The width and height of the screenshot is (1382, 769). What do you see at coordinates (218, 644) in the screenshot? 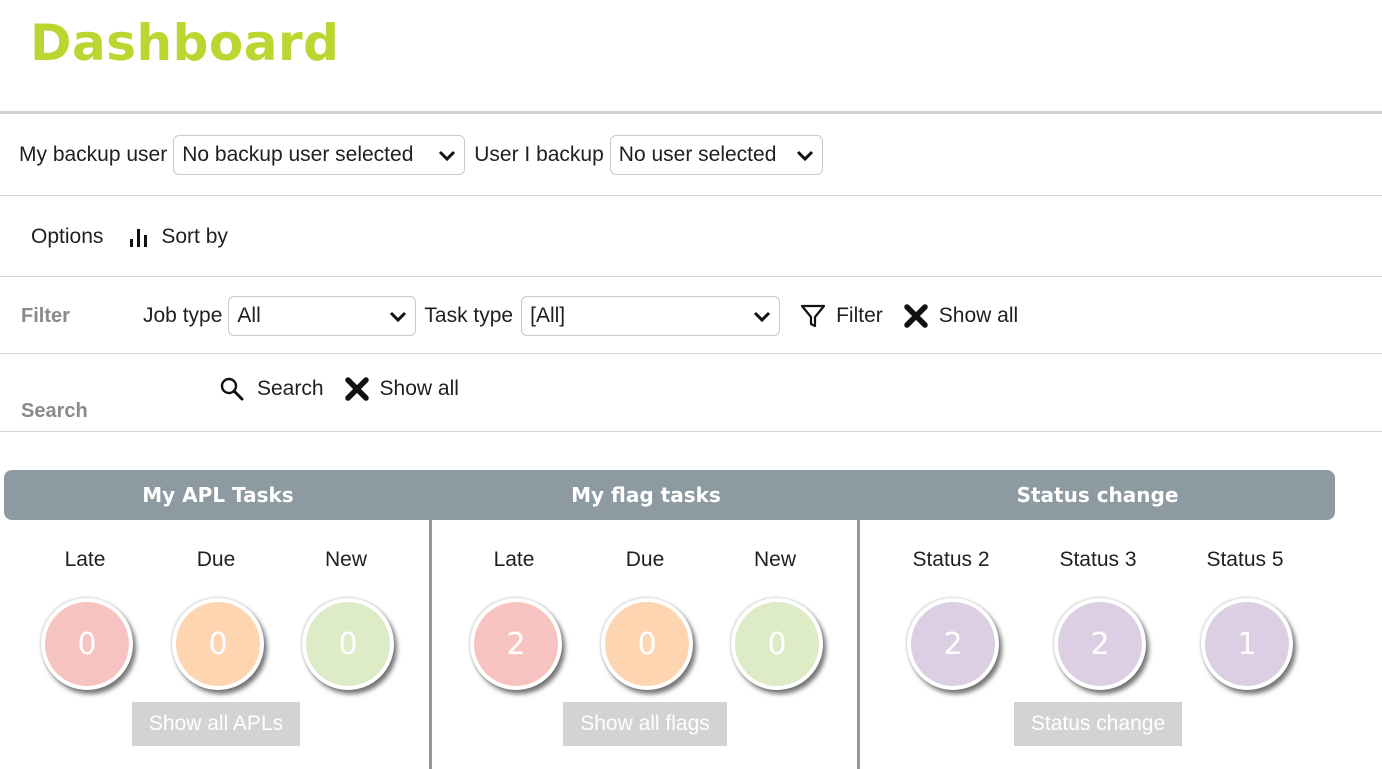
I see `apl-due-count: 0` at bounding box center [218, 644].